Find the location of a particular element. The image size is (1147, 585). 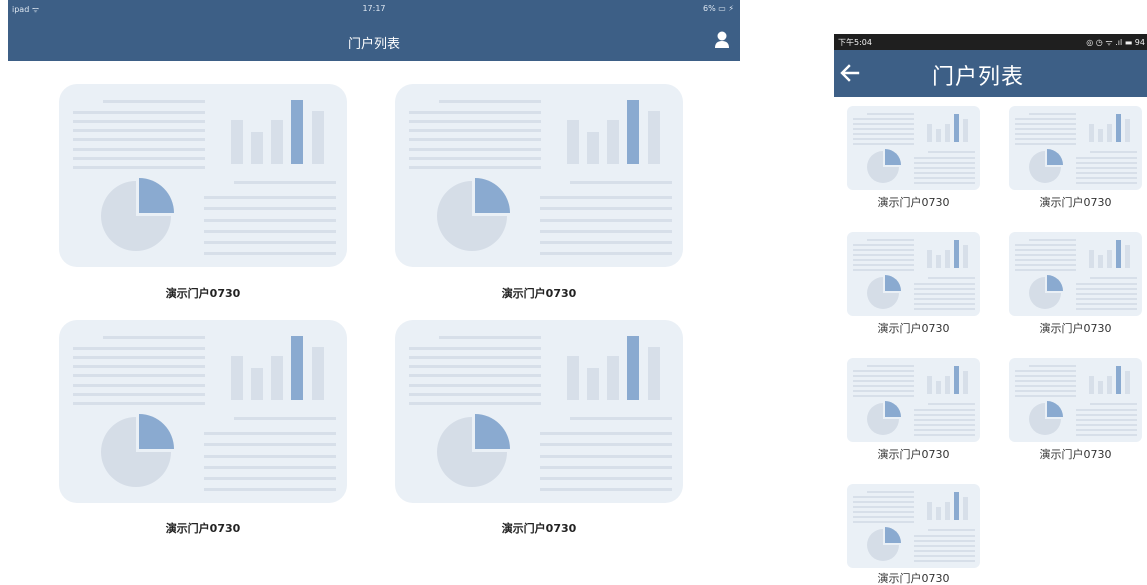

ipad-header: ipad ᯤ 17:17 6% ▭ ⚡ 门户列表 is located at coordinates (374, 30).